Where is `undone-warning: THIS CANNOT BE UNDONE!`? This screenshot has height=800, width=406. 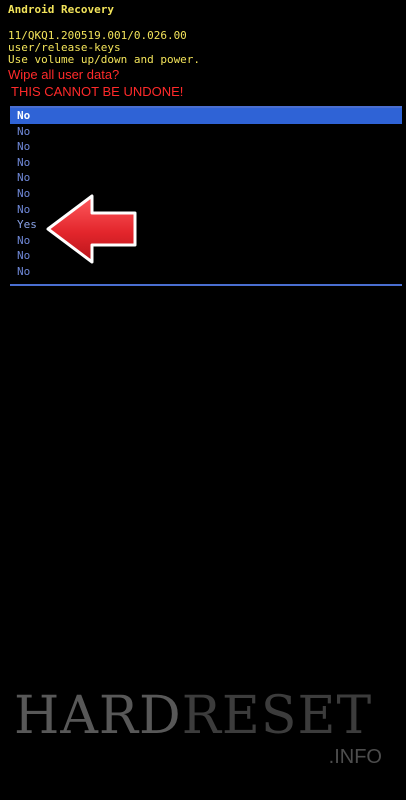
undone-warning: THIS CANNOT BE UNDONE! is located at coordinates (97, 91).